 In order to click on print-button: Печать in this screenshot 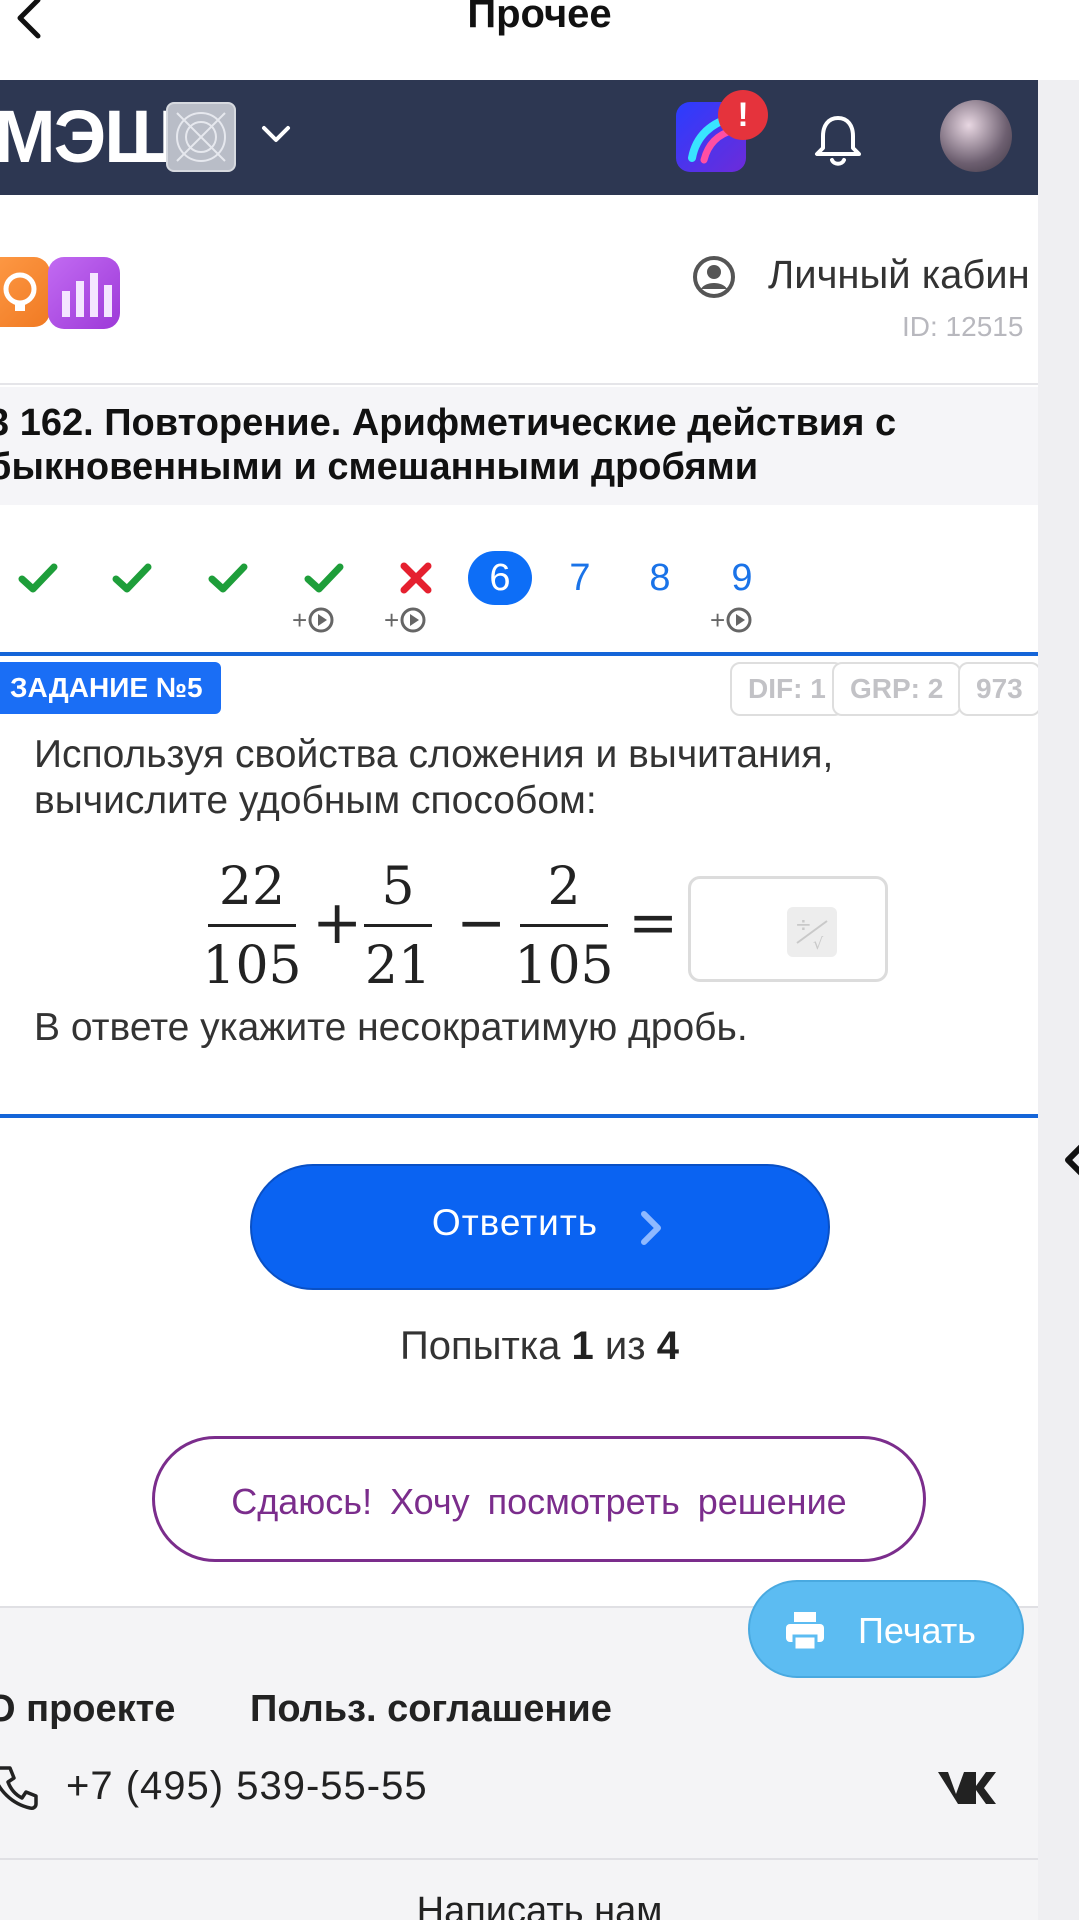, I will do `click(886, 1629)`.